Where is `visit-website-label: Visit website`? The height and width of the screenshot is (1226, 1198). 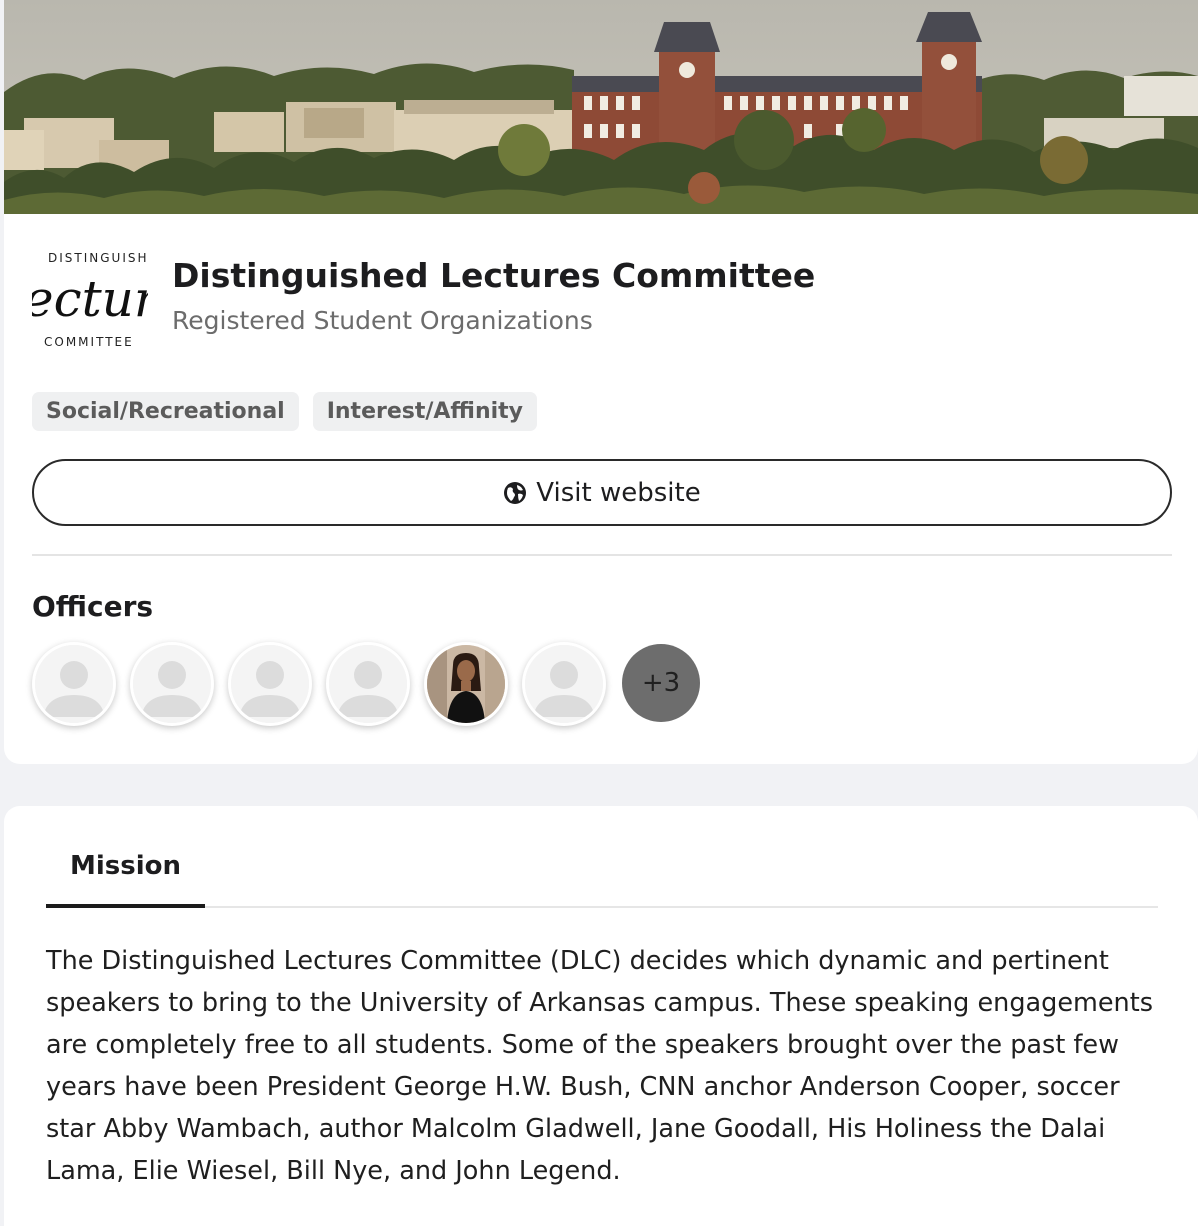
visit-website-label: Visit website is located at coordinates (618, 492).